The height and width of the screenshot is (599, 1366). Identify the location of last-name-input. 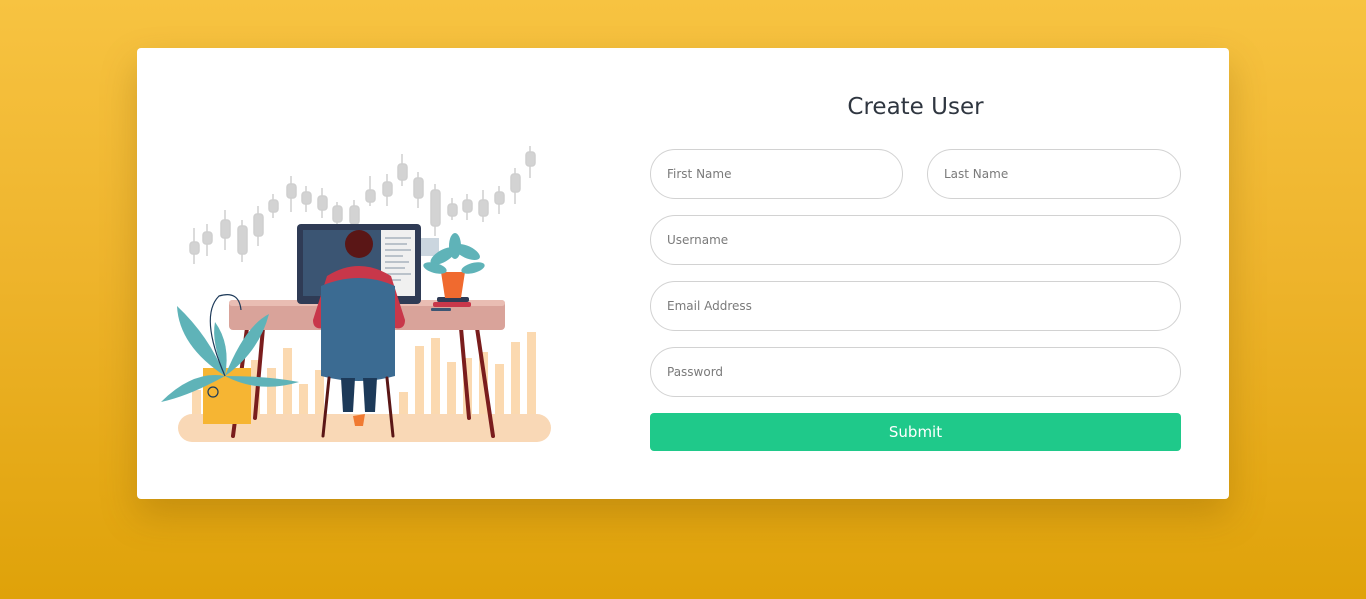
(1054, 174).